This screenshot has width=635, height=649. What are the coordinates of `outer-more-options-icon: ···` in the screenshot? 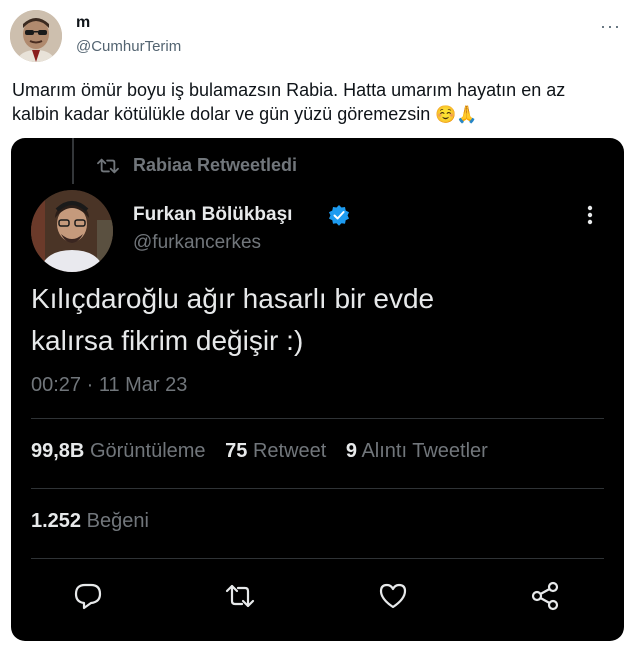 It's located at (610, 26).